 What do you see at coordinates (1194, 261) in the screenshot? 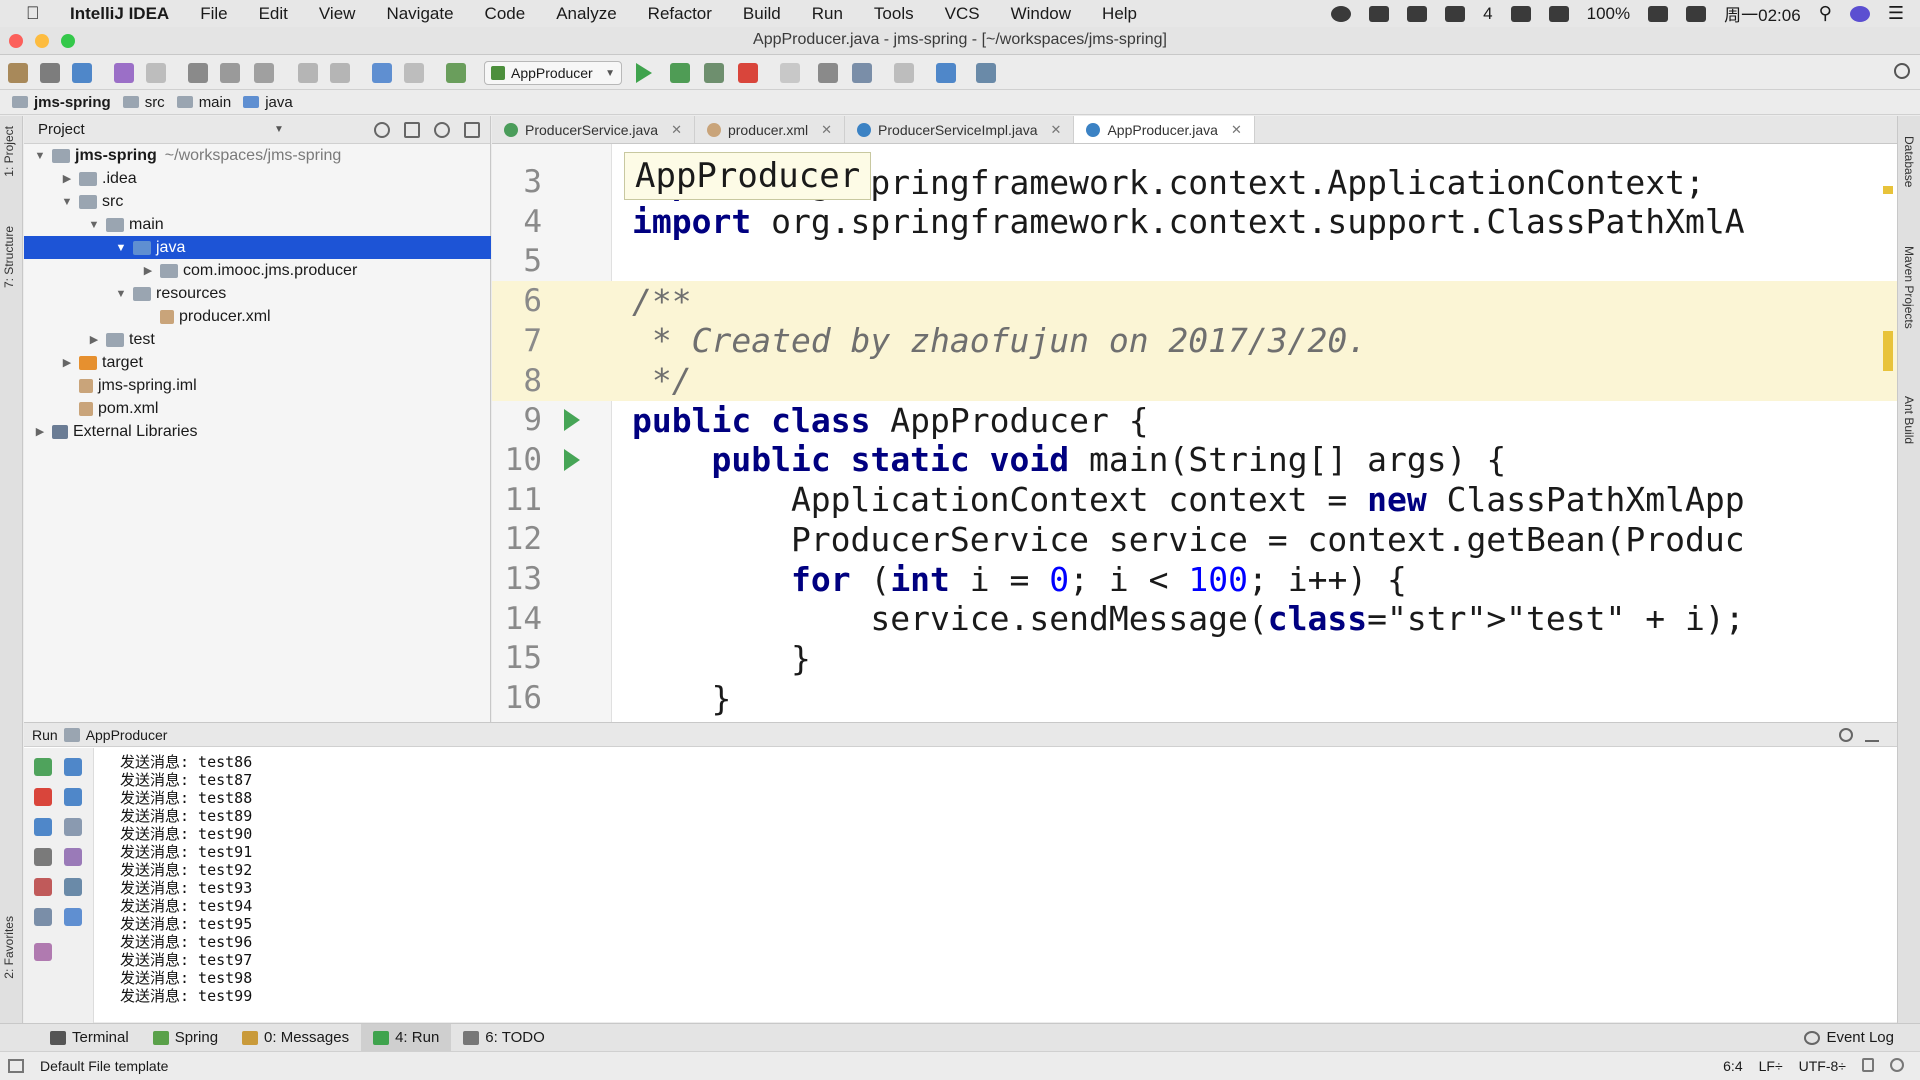
I see `code-line: 5` at bounding box center [1194, 261].